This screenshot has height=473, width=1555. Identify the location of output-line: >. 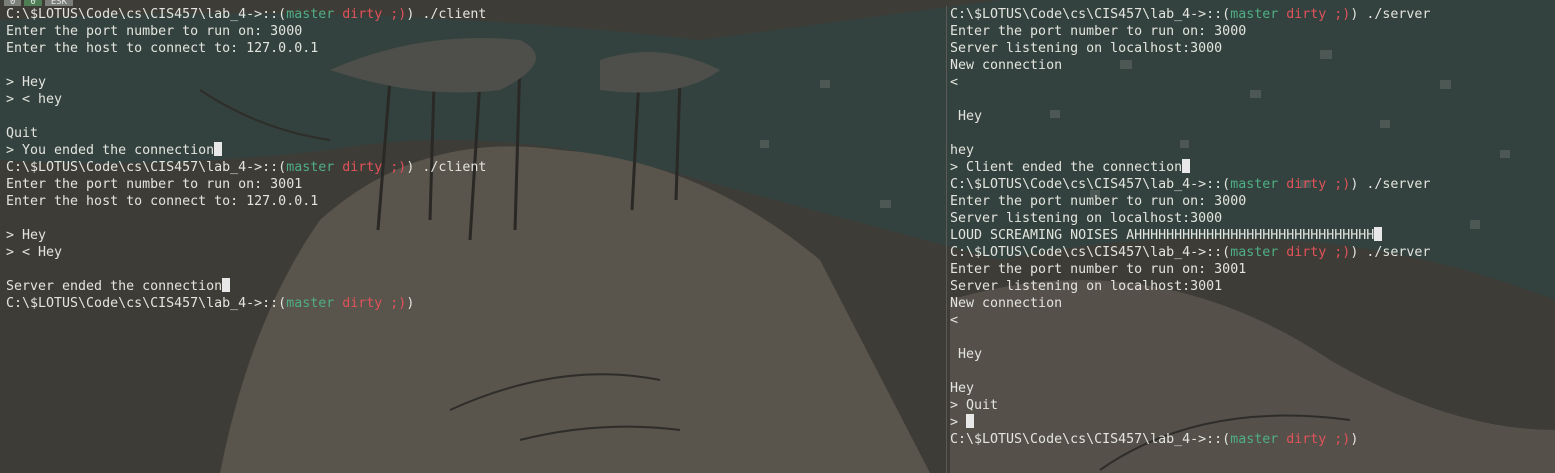
(1250, 422).